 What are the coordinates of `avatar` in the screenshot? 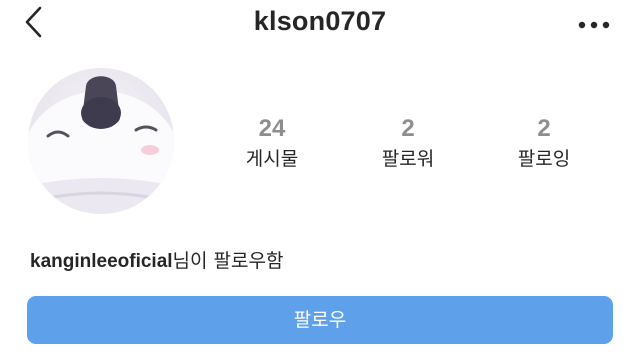 It's located at (101, 141).